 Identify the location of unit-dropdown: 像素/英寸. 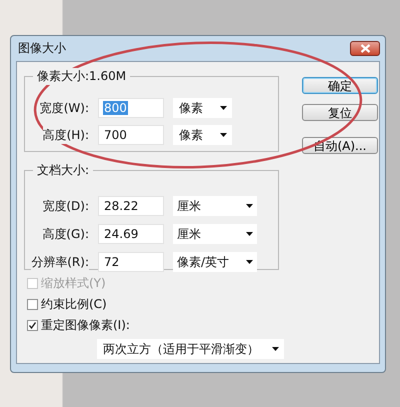
(215, 262).